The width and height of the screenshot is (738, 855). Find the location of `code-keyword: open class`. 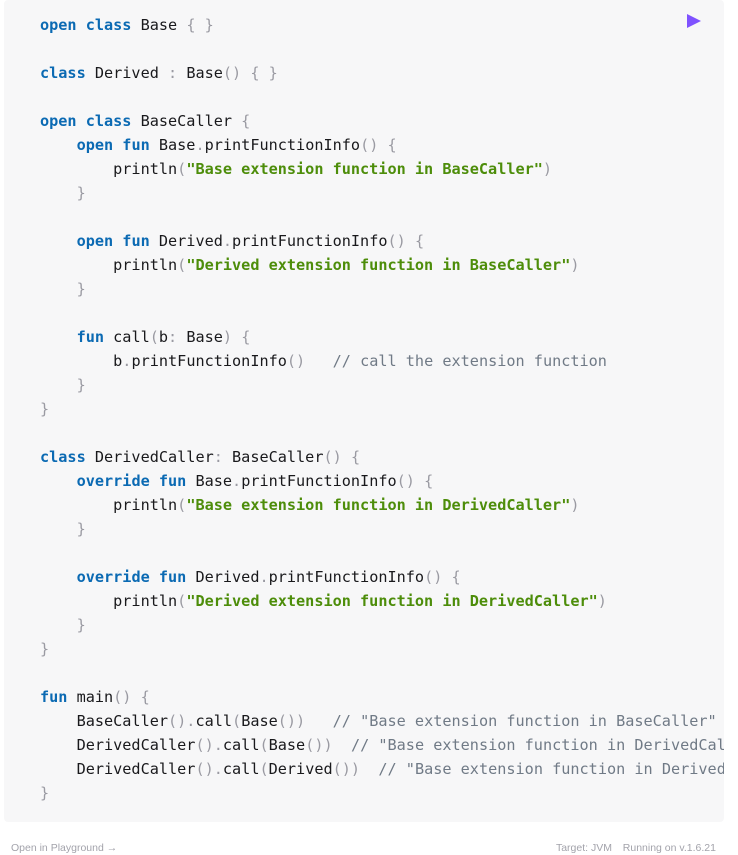

code-keyword: open class is located at coordinates (86, 121).